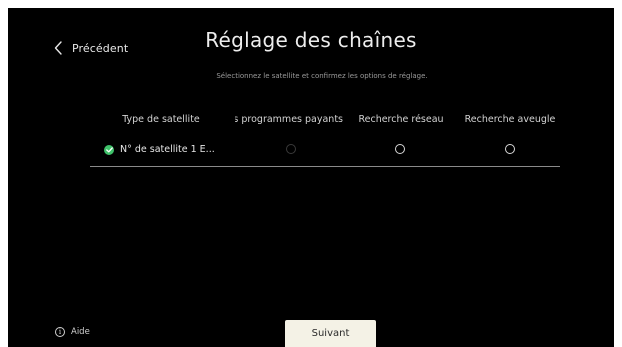 This screenshot has height=347, width=622. I want to click on next-button: Suivant, so click(330, 333).